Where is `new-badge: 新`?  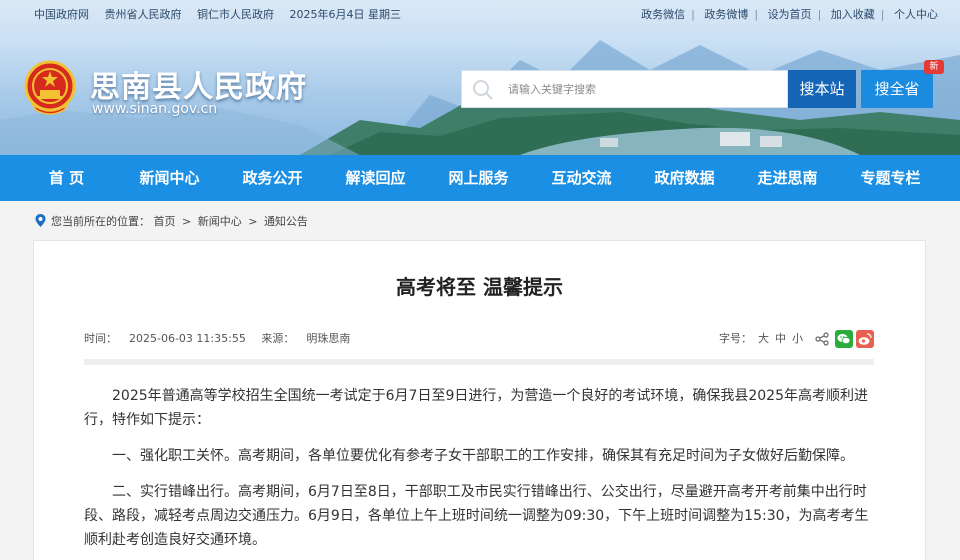
new-badge: 新 is located at coordinates (934, 67).